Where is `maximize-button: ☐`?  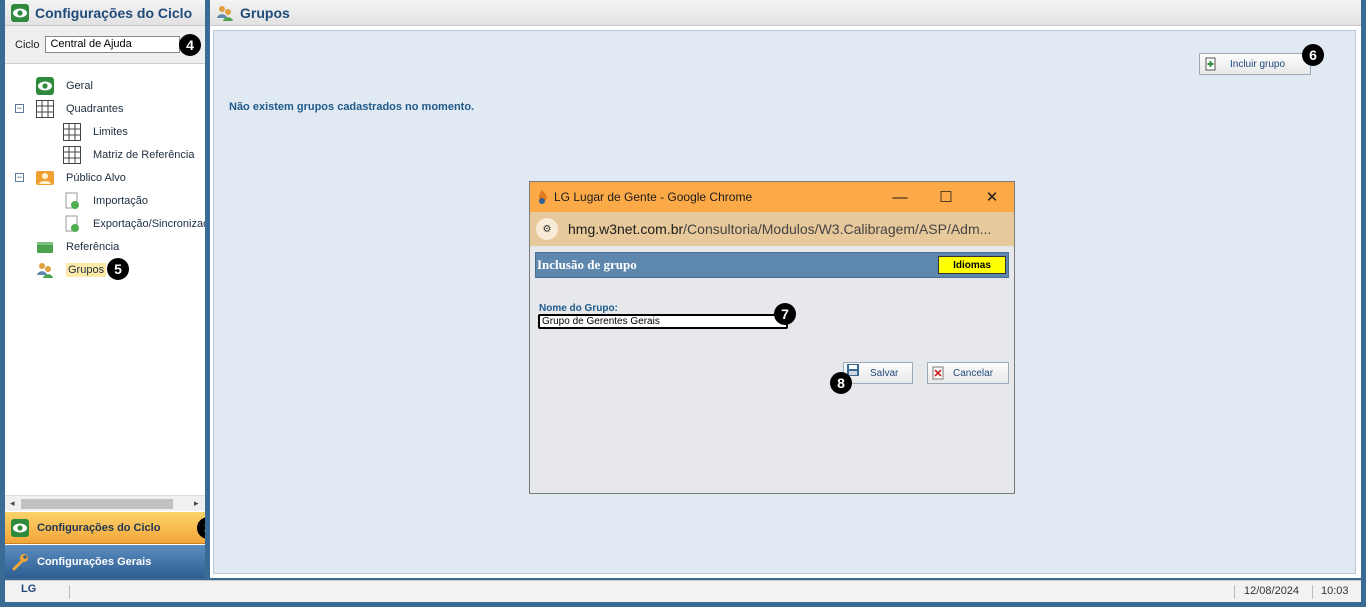
maximize-button: ☐ is located at coordinates (946, 197).